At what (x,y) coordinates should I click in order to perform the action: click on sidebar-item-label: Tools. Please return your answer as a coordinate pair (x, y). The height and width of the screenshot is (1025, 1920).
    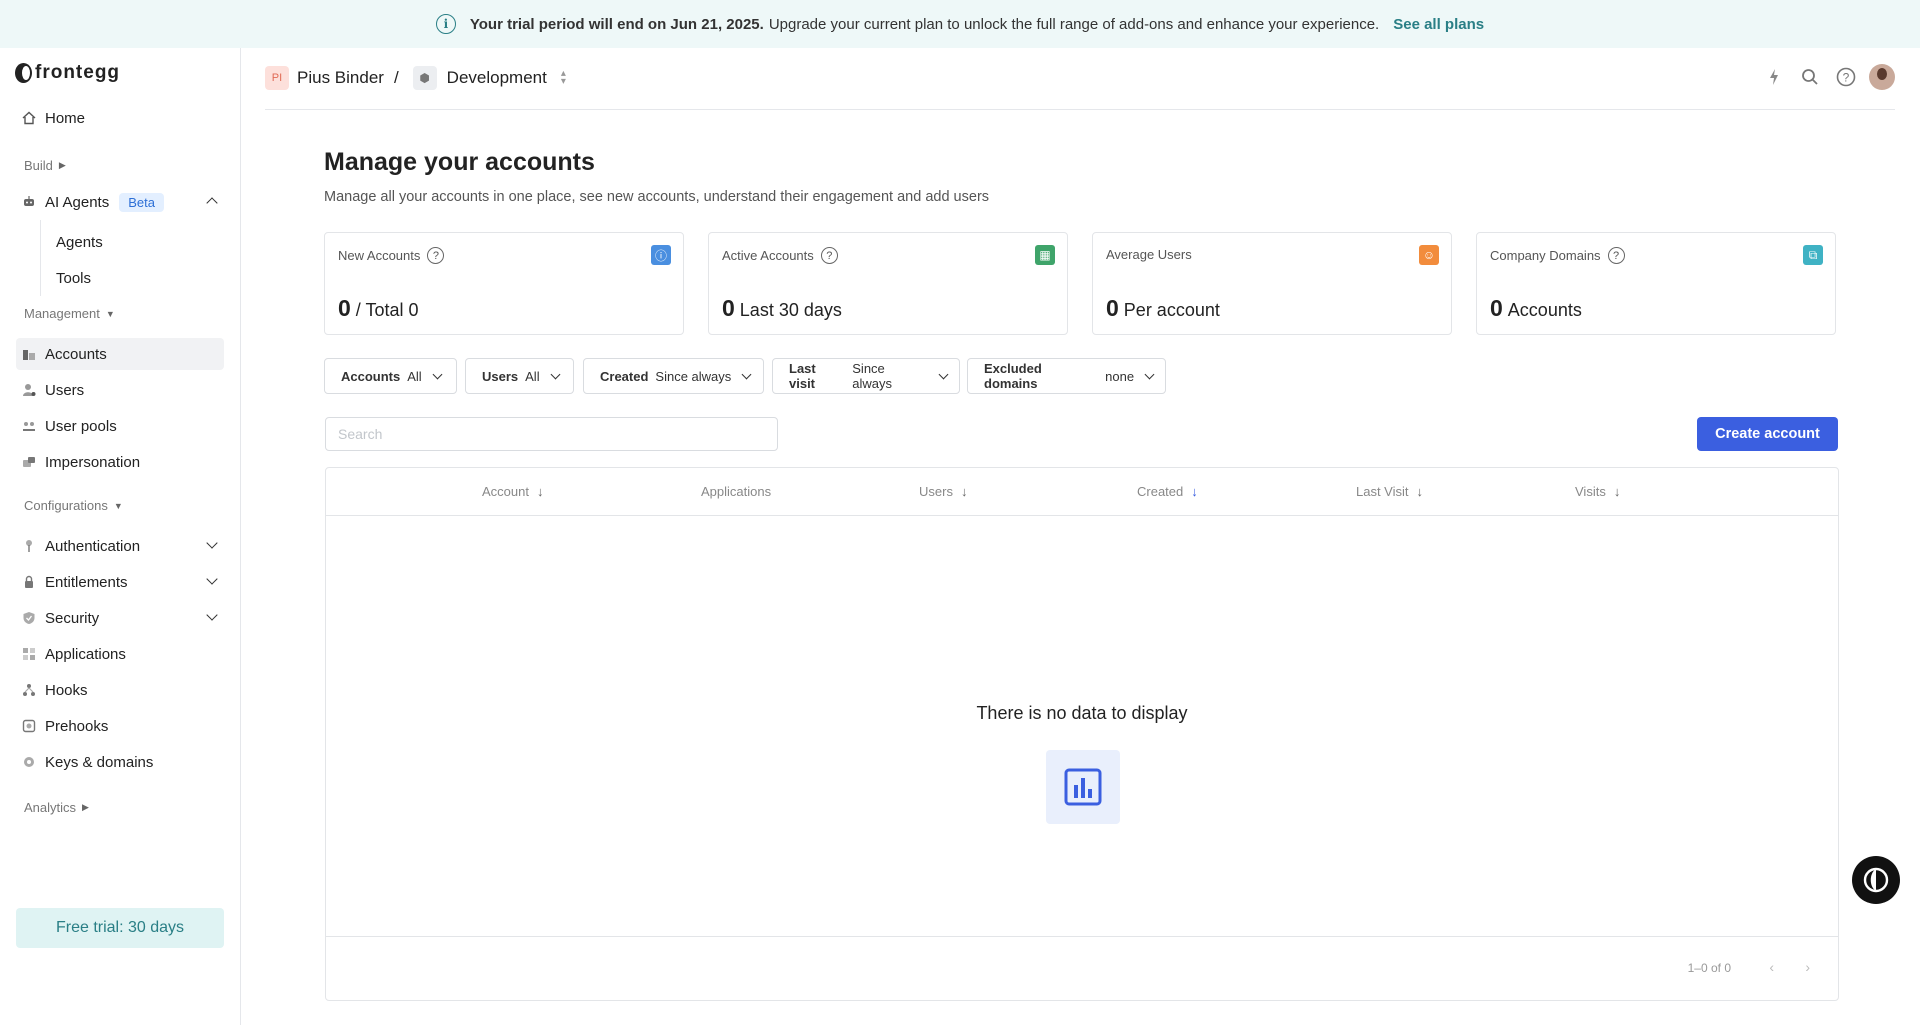
    Looking at the image, I should click on (74, 278).